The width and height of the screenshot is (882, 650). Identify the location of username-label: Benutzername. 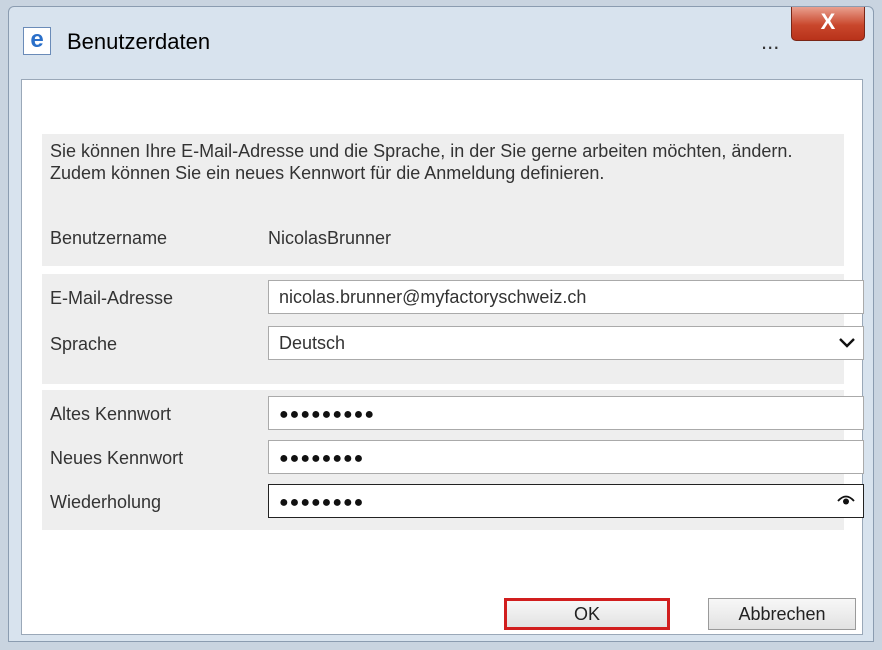
(109, 238).